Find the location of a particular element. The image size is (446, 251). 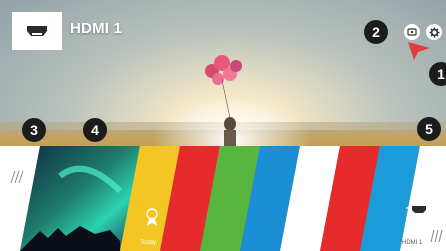

callout-3: 3 is located at coordinates (34, 130).